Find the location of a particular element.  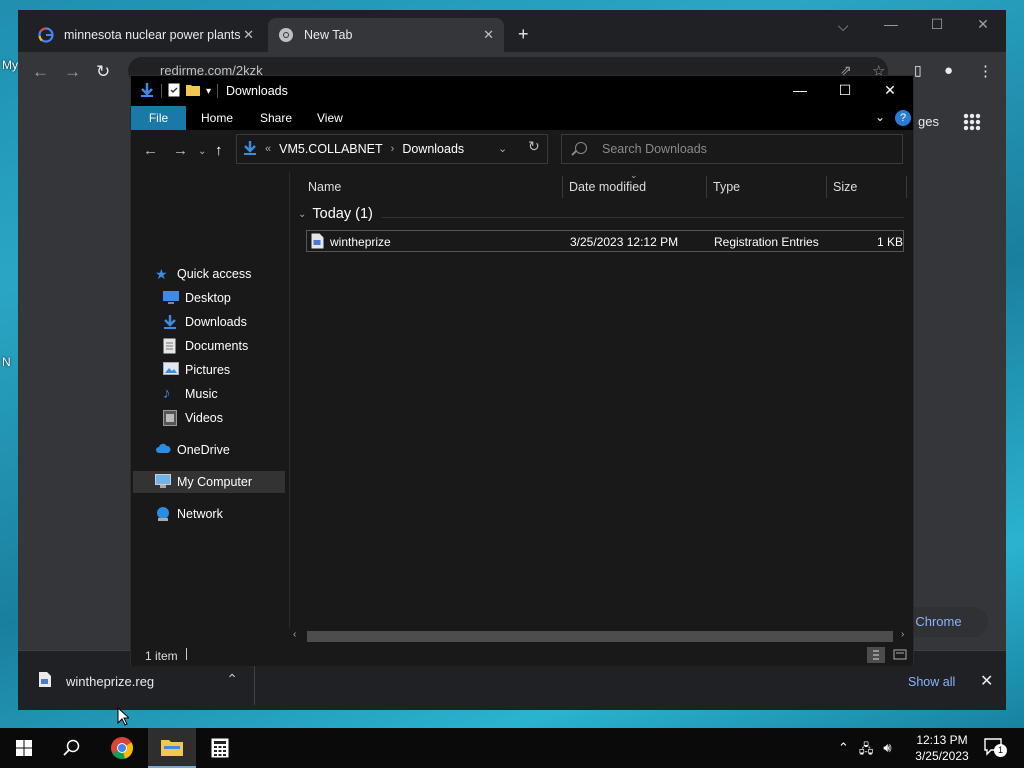

item-count: 1 item is located at coordinates (161, 656).